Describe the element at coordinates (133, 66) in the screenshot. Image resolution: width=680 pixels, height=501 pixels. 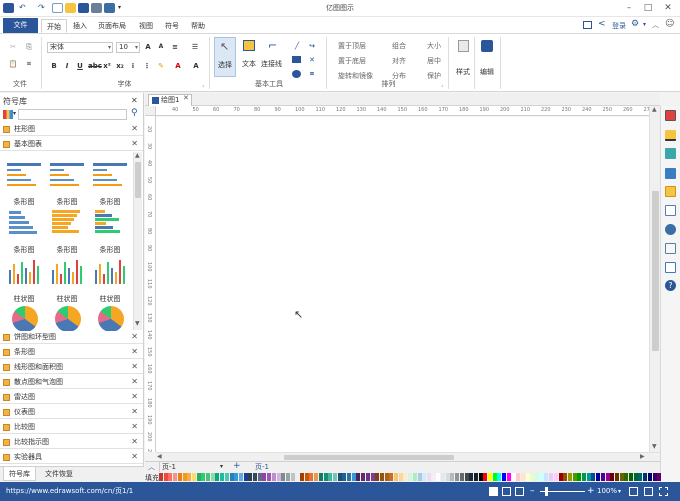
I see `bullets-icon: ⁝` at that location.